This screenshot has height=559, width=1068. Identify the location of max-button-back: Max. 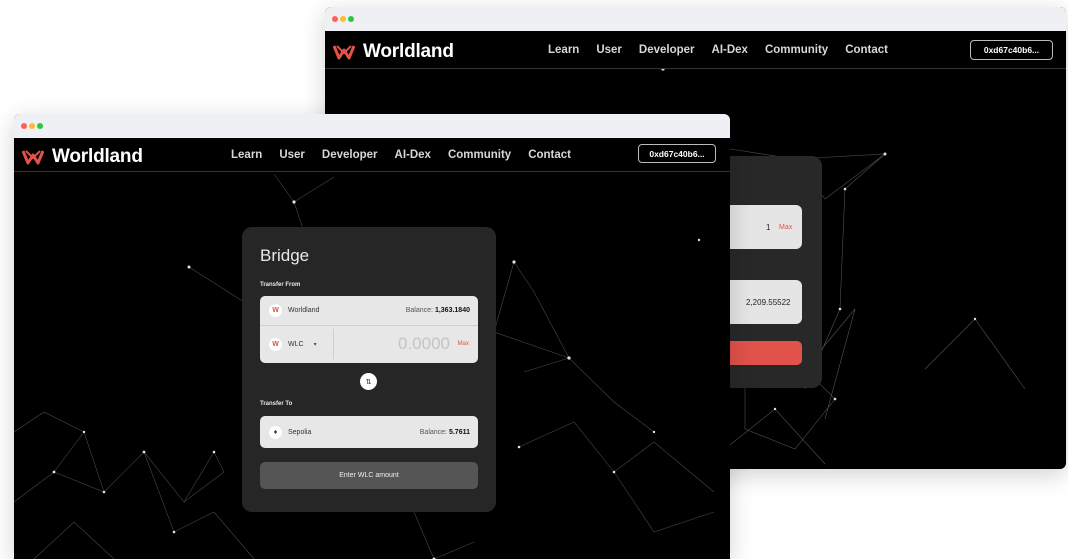
(785, 227).